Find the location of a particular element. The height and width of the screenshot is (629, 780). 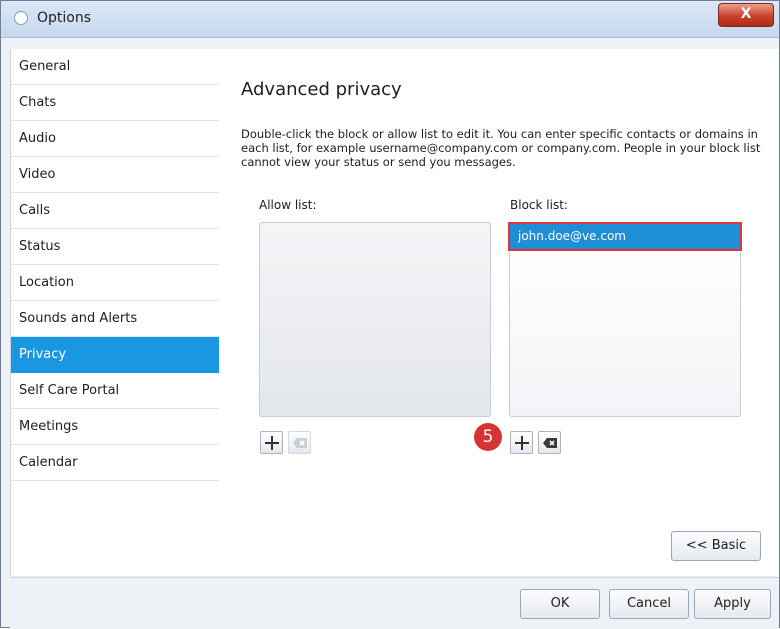

apply-button: Apply is located at coordinates (732, 604).